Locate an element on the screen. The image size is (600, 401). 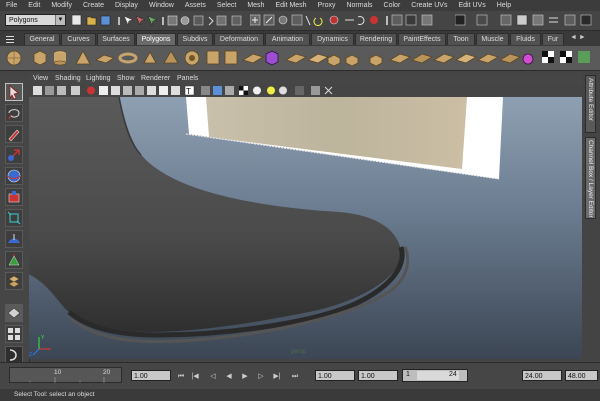
snap-tools-icons is located at coordinates (350, 20).